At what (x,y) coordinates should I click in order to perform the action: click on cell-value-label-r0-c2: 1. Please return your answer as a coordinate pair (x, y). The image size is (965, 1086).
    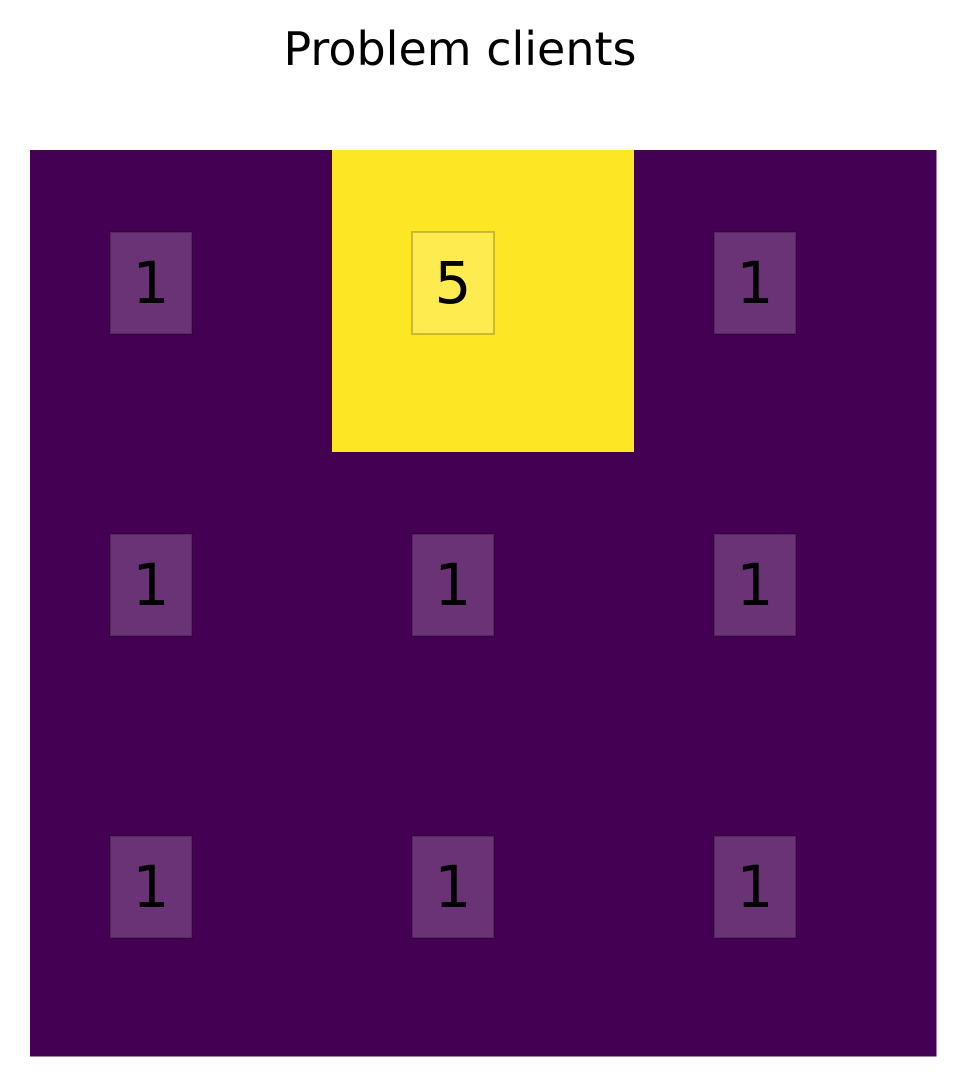
    Looking at the image, I should click on (755, 283).